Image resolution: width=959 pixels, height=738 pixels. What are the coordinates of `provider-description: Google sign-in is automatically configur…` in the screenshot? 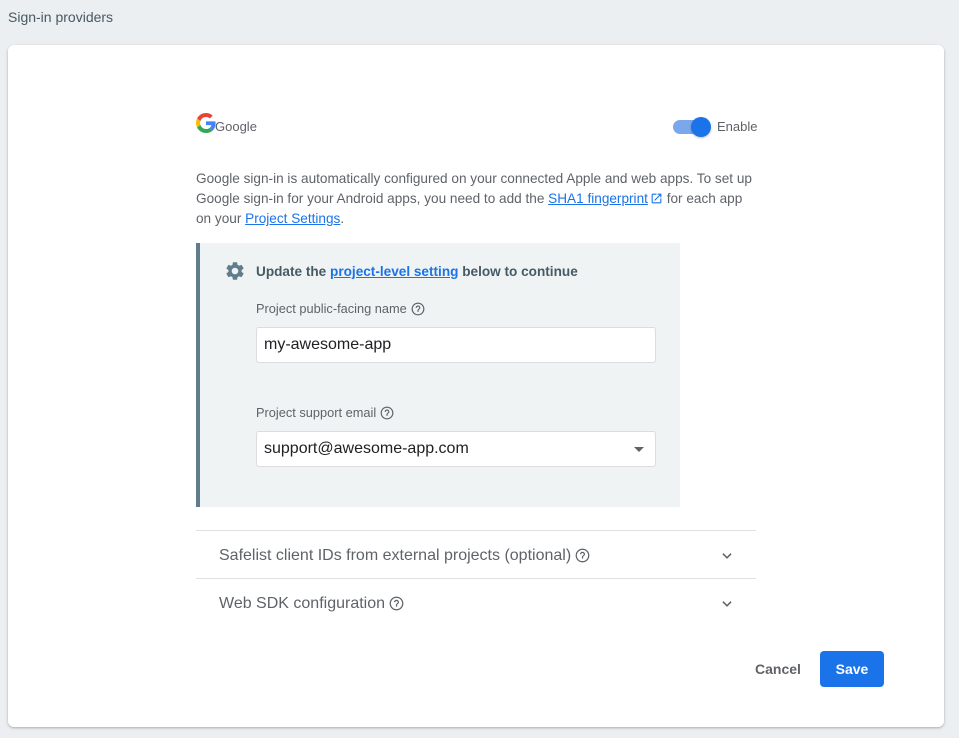 It's located at (476, 199).